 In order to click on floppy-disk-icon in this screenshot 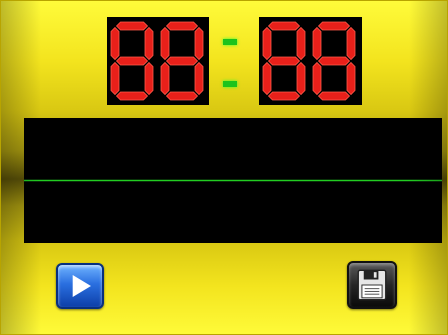, I will do `click(372, 285)`.